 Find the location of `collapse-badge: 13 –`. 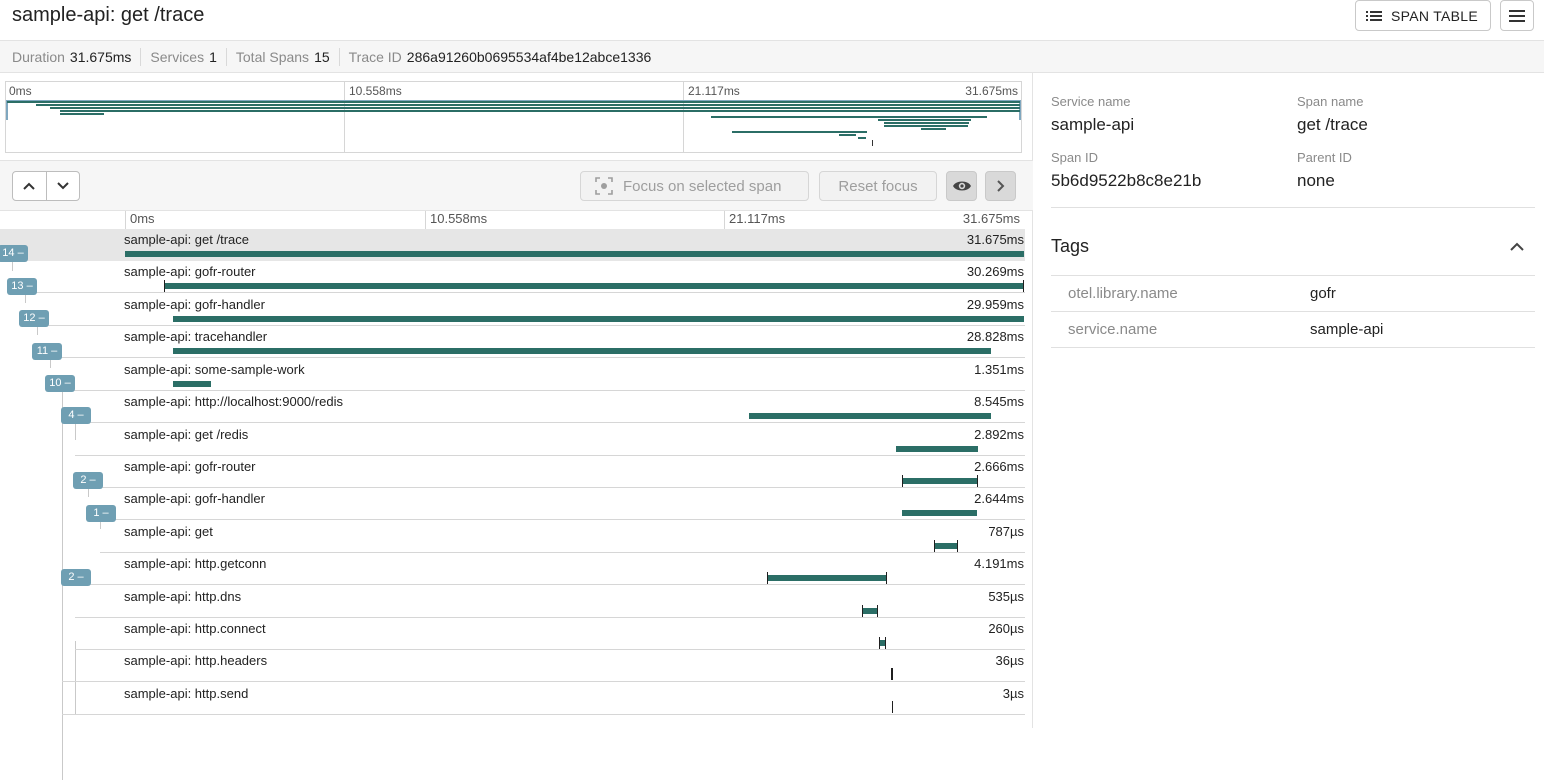

collapse-badge: 13 – is located at coordinates (22, 286).